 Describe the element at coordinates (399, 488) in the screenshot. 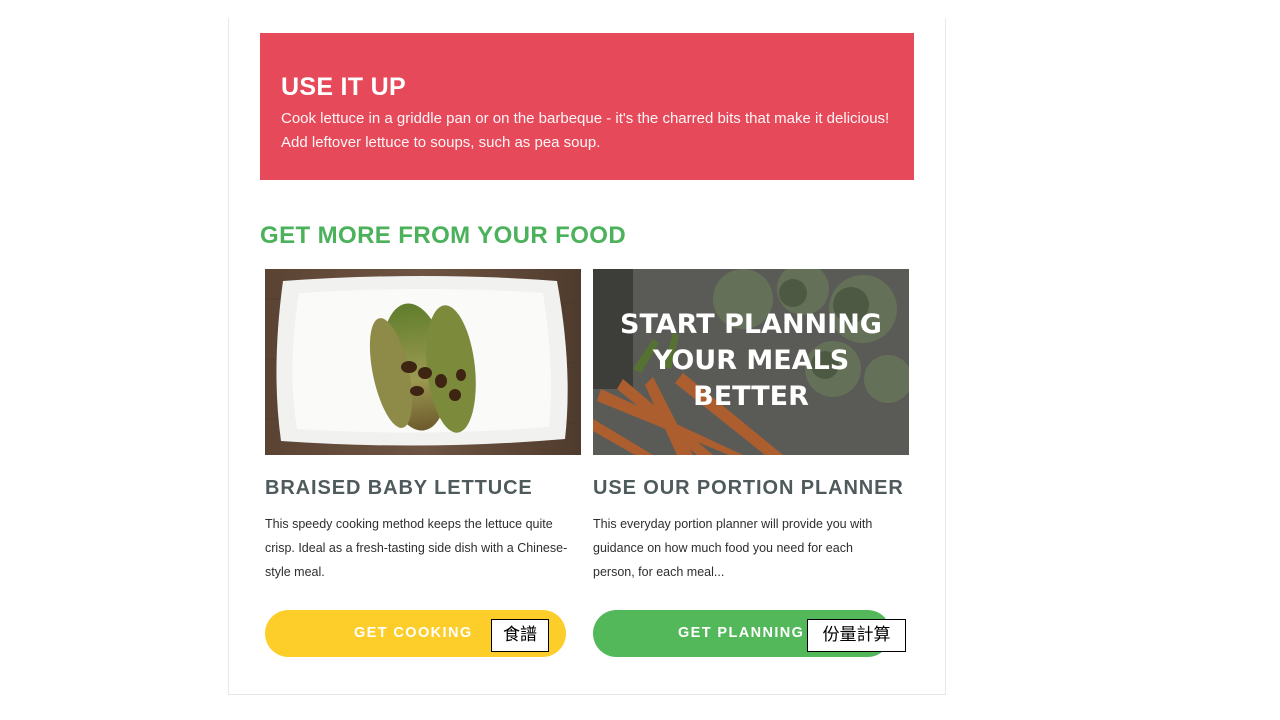

I see `card-title-braised-lettuce: BRAISED BABY LETTUCE` at that location.